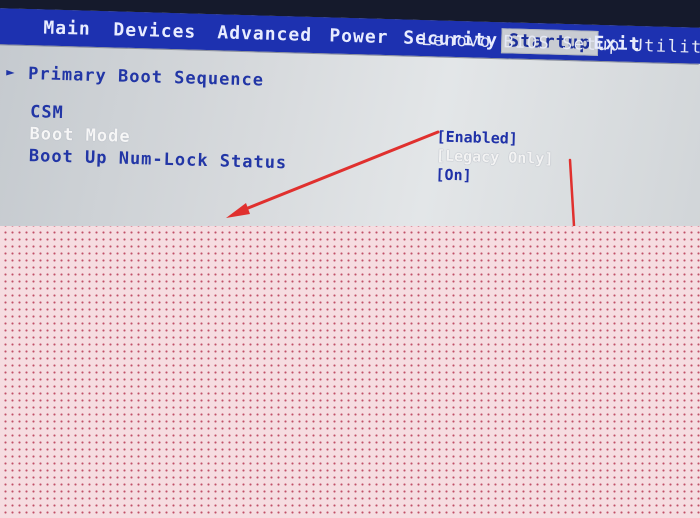 The image size is (700, 518). What do you see at coordinates (146, 77) in the screenshot?
I see `primary-boot-sequence-item: Primary Boot Sequence` at bounding box center [146, 77].